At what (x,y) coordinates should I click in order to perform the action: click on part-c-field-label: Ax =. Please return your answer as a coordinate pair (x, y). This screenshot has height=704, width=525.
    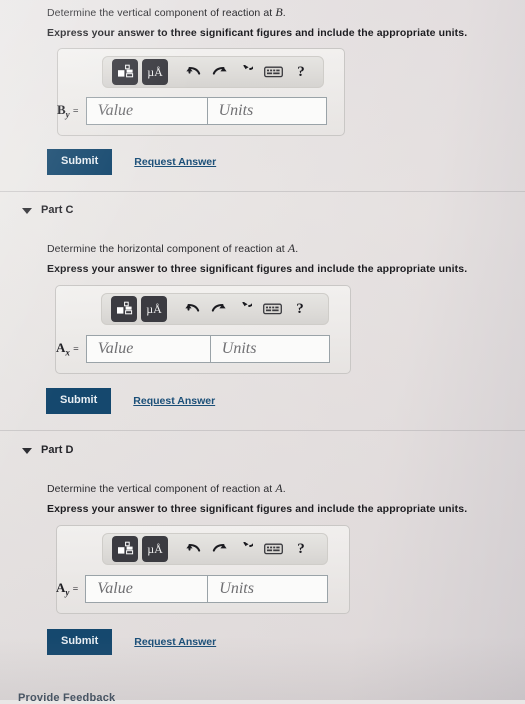
    Looking at the image, I should click on (67, 349).